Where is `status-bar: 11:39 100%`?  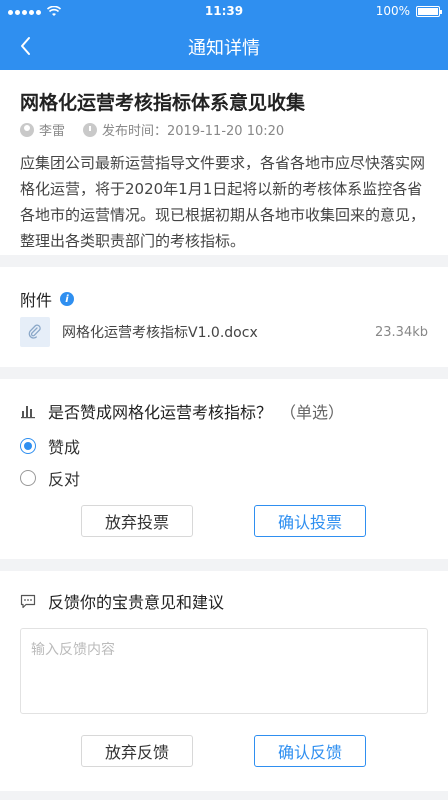 status-bar: 11:39 100% is located at coordinates (224, 11).